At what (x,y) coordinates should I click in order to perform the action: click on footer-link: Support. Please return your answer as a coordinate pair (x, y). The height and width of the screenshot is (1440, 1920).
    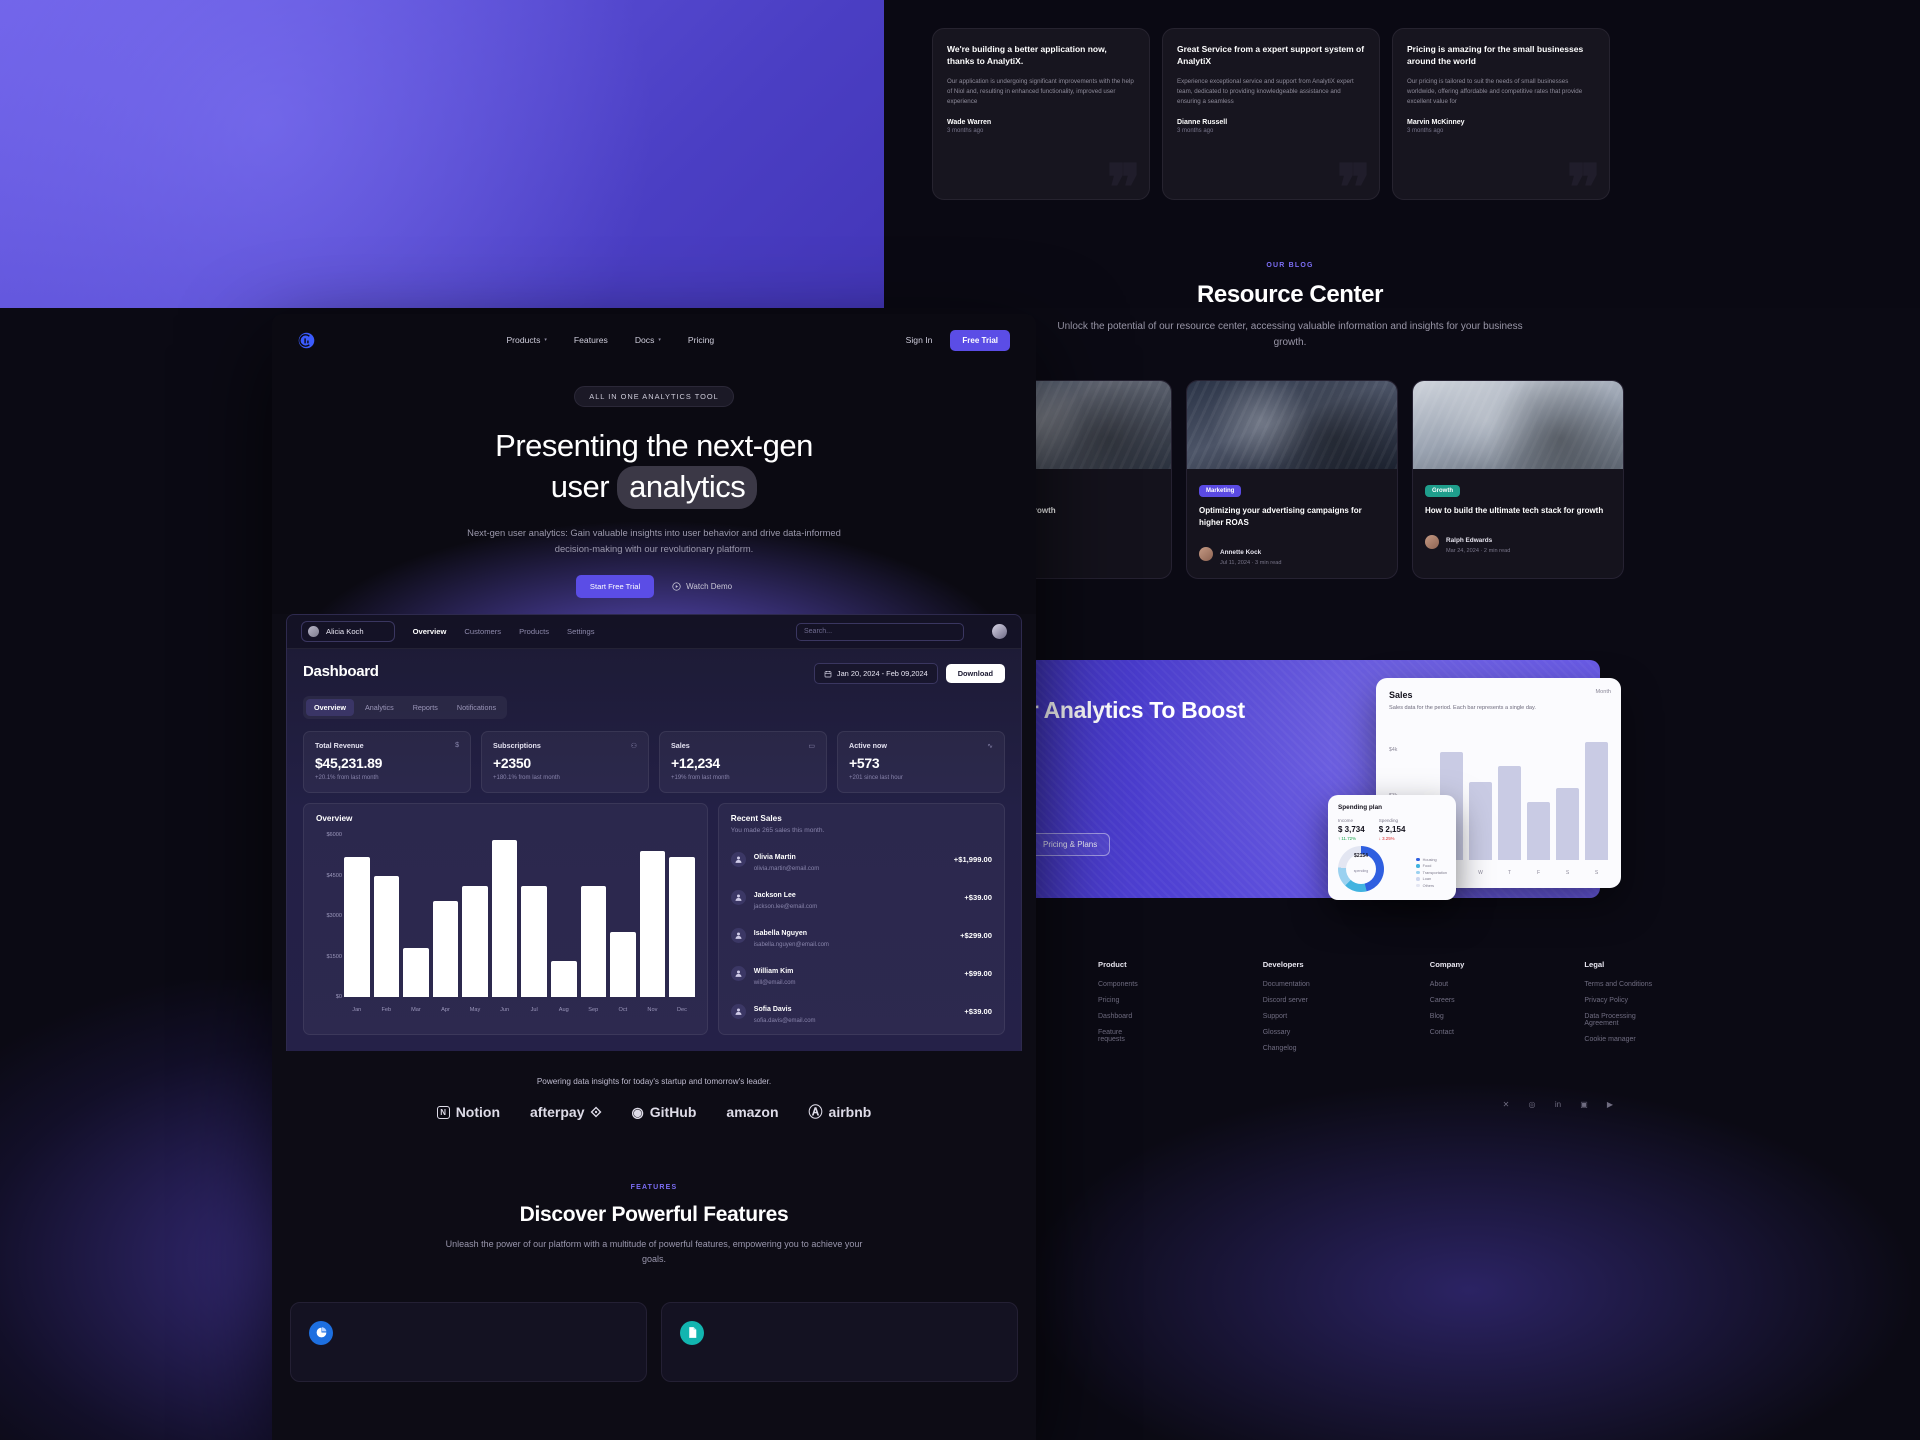
    Looking at the image, I should click on (1286, 1016).